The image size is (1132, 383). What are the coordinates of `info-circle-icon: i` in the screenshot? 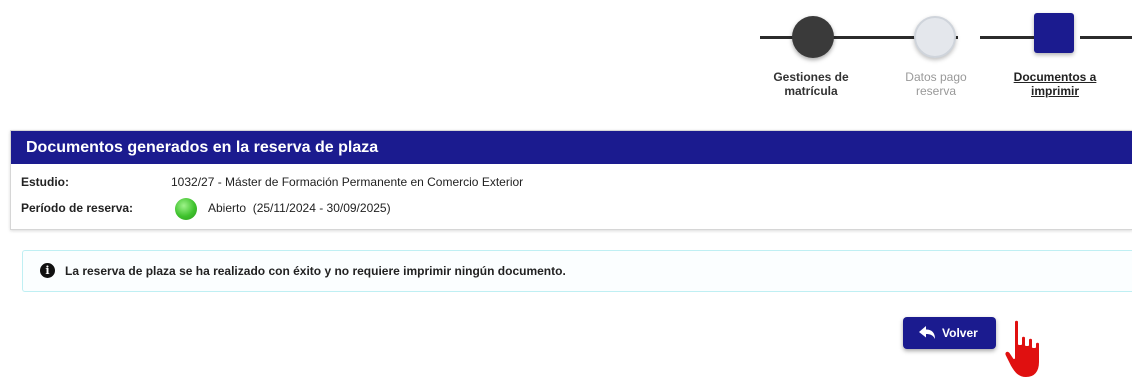 It's located at (47, 270).